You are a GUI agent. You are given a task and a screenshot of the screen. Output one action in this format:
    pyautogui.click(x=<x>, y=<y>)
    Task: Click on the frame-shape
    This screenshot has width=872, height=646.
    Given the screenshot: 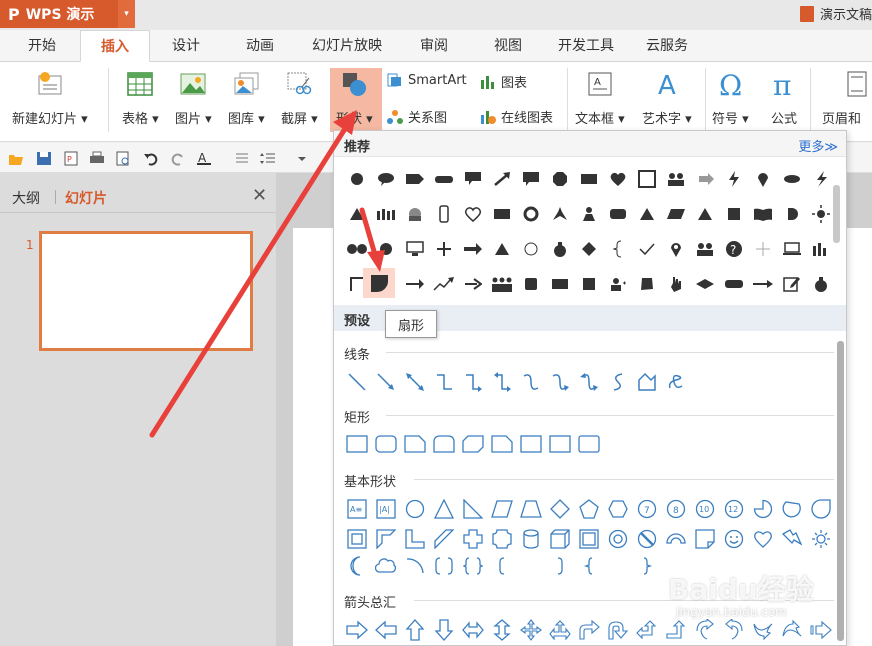 What is the action you would take?
    pyautogui.click(x=646, y=179)
    